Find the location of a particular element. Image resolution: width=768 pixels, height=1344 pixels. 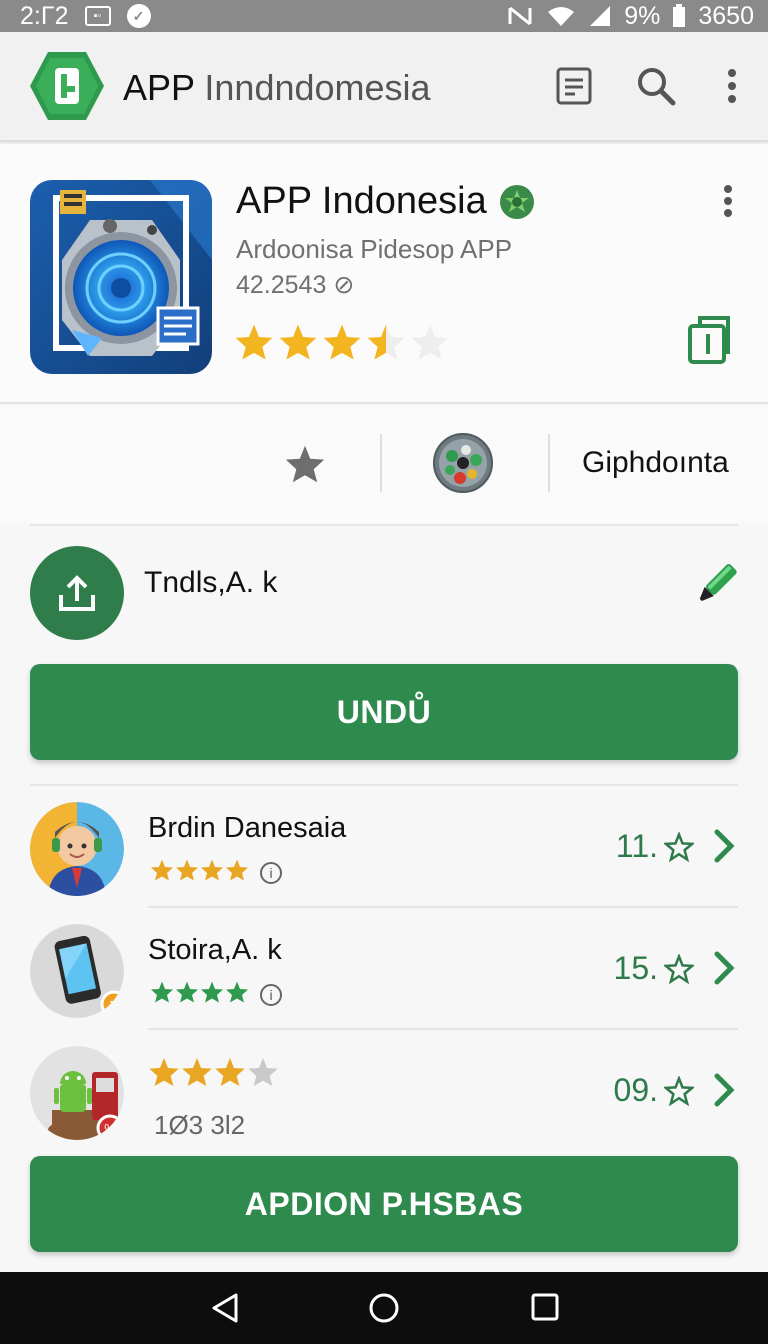

home-icon is located at coordinates (384, 1310).